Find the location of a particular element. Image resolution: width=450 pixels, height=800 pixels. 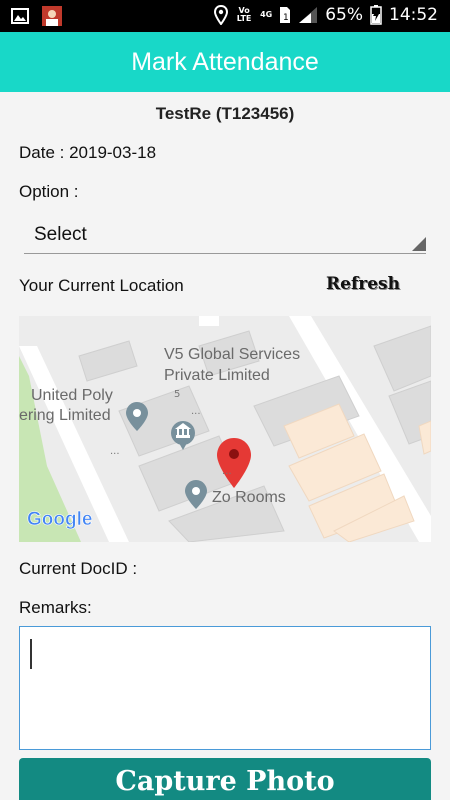

status-bar: Vo LTE 4G 1 65% 14:52 is located at coordinates (225, 16).